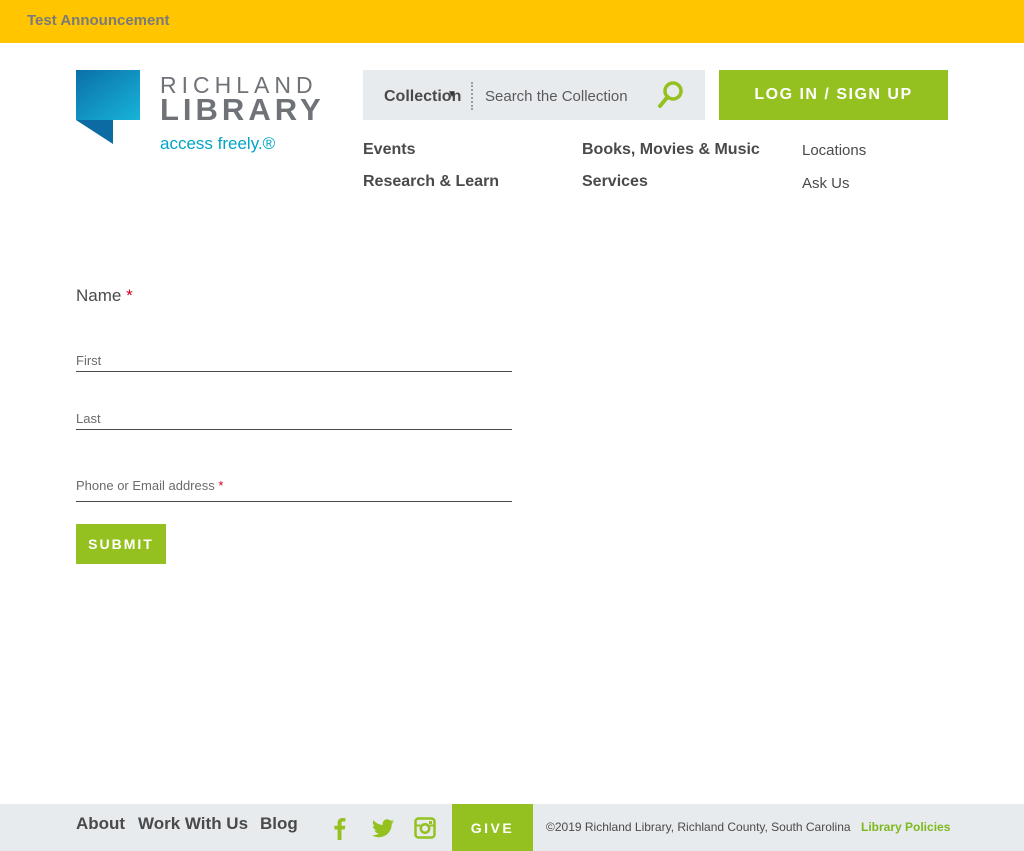  I want to click on last-name-field, so click(294, 415).